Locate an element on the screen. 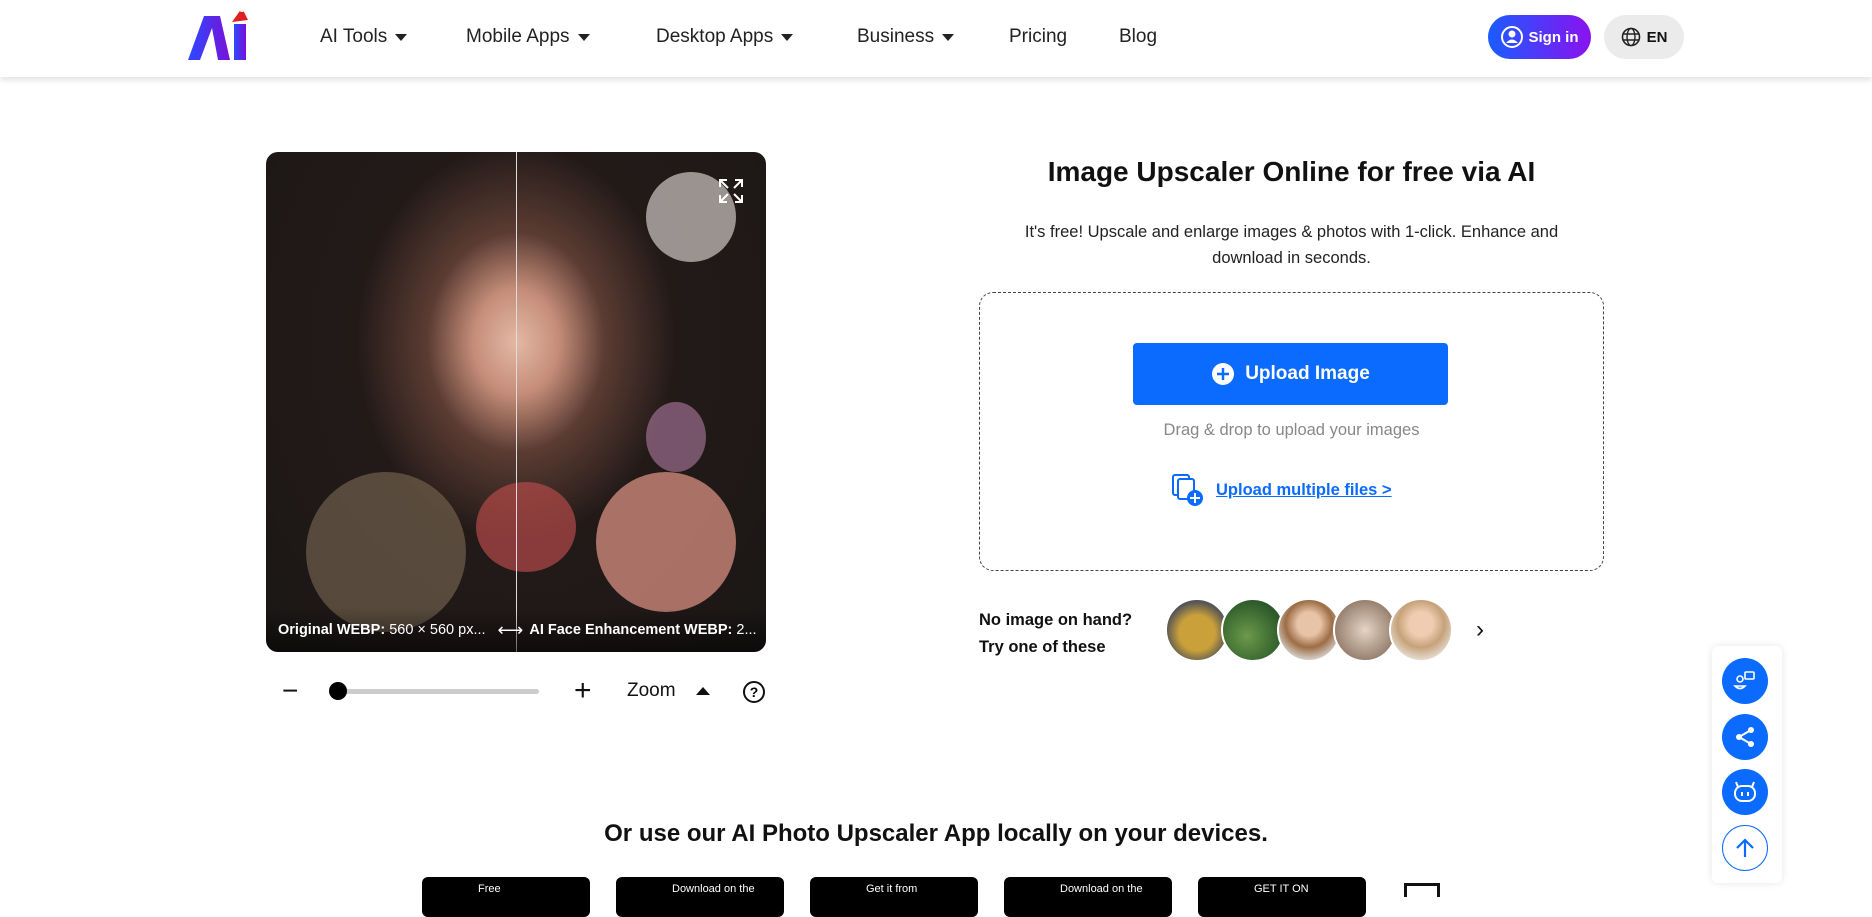 This screenshot has height=917, width=1872. nav-desktop-apps: Desktop Apps is located at coordinates (725, 37).